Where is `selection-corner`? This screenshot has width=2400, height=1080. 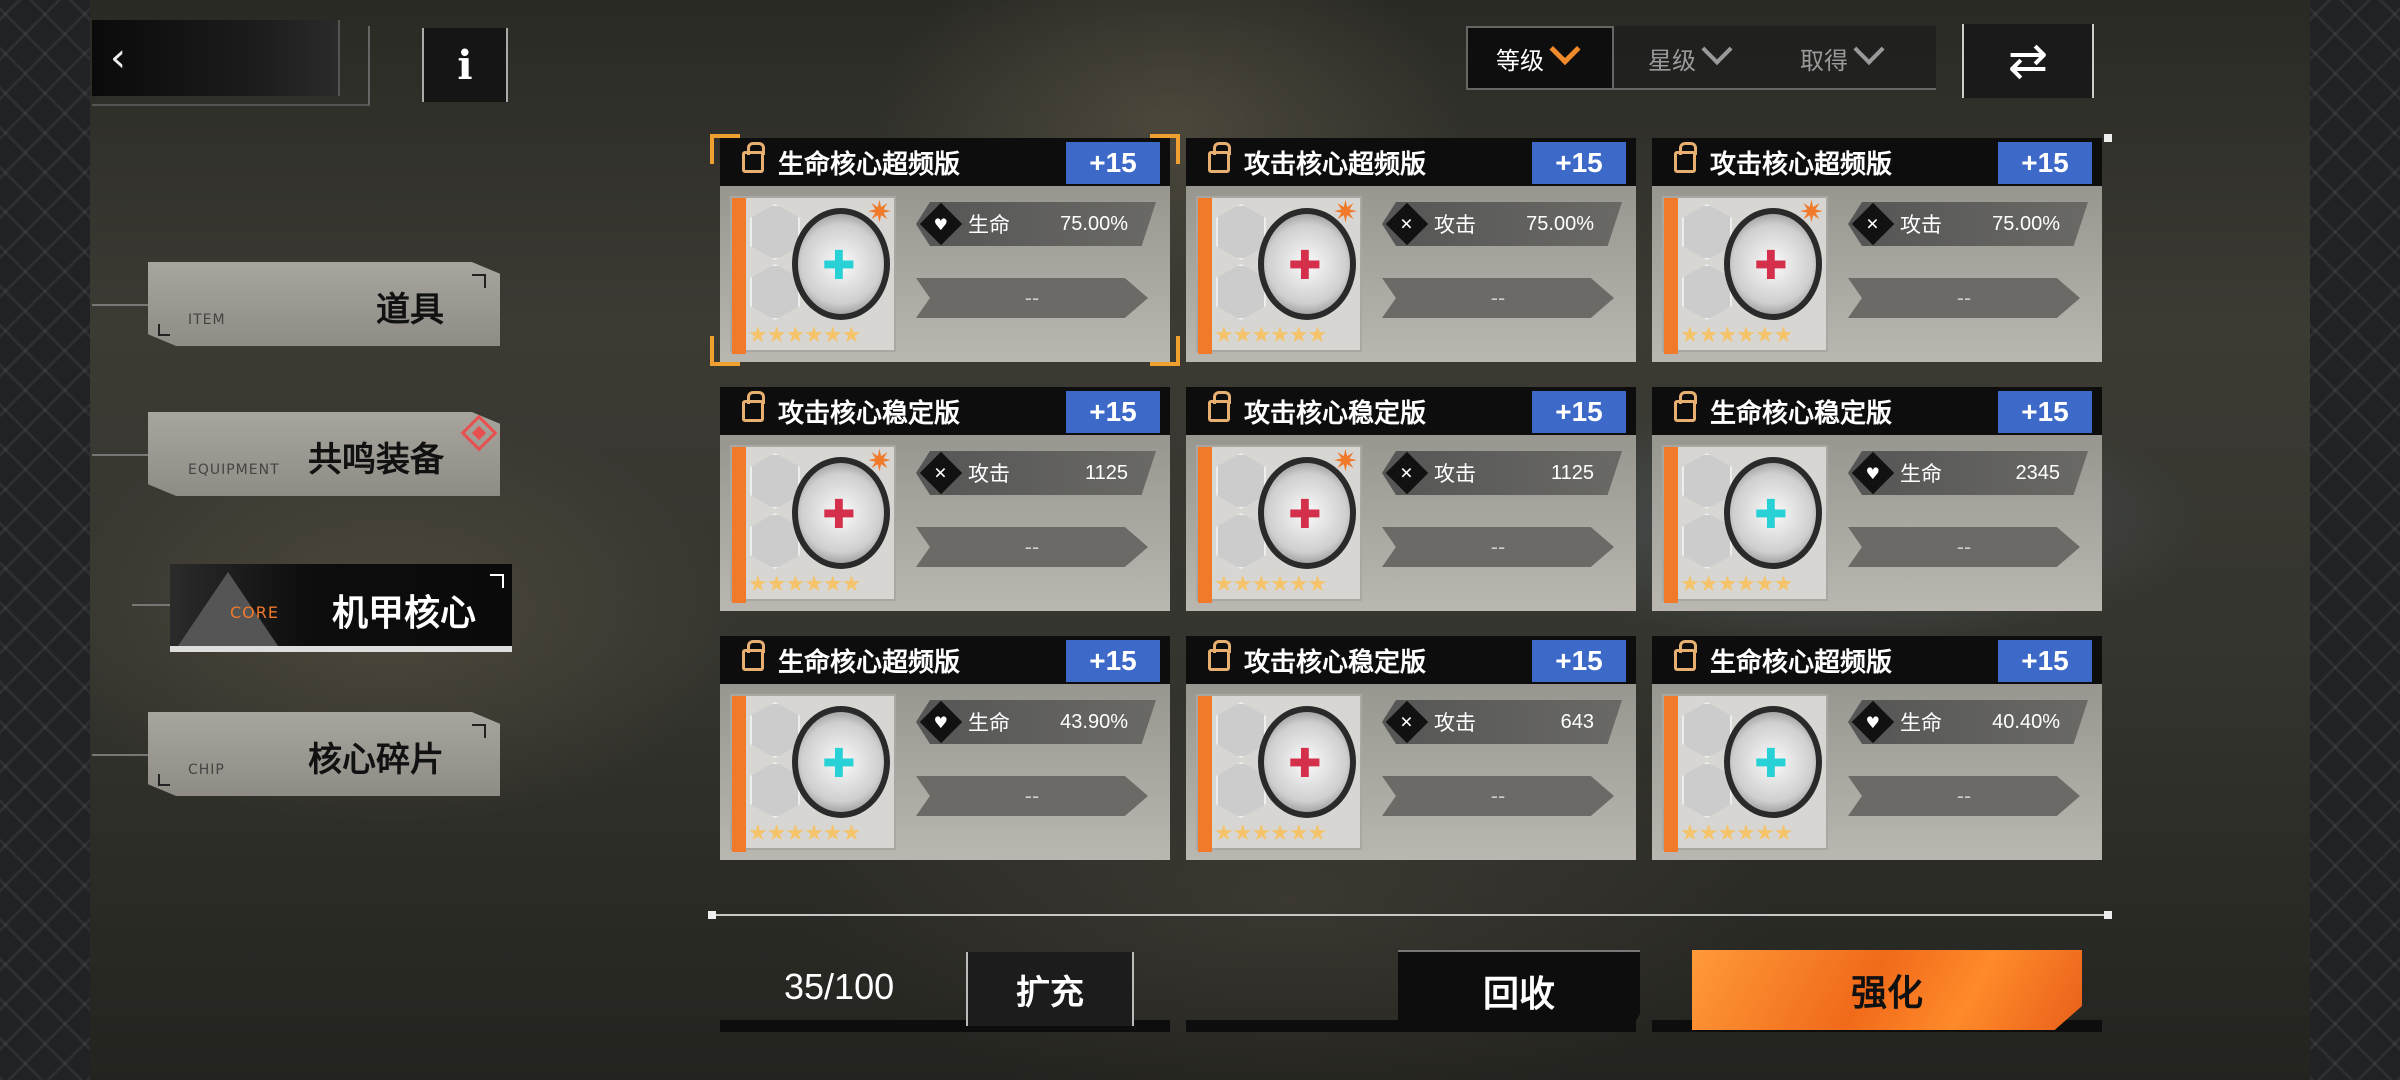
selection-corner is located at coordinates (1165, 149).